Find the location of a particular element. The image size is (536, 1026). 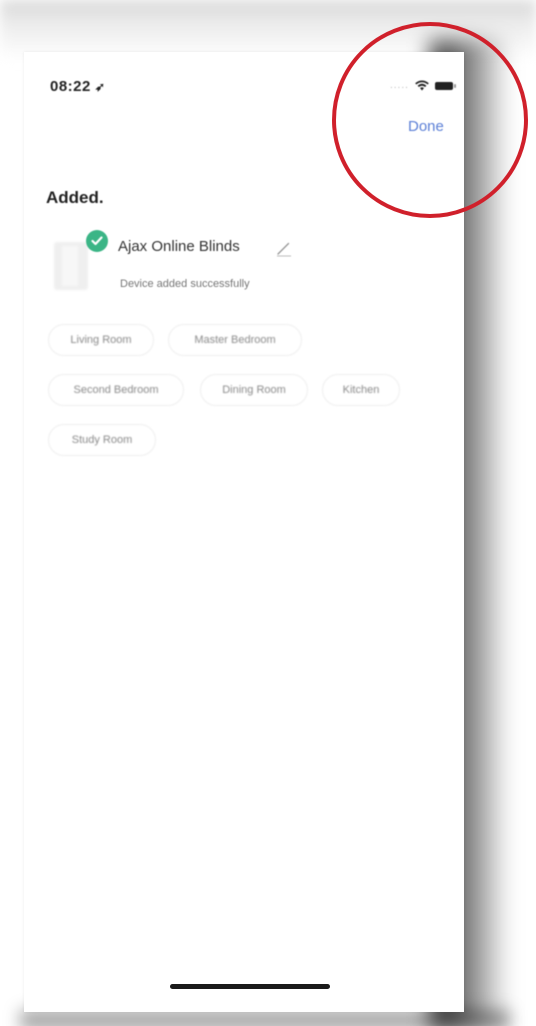

device-name: Ajax Online Blinds is located at coordinates (179, 246).